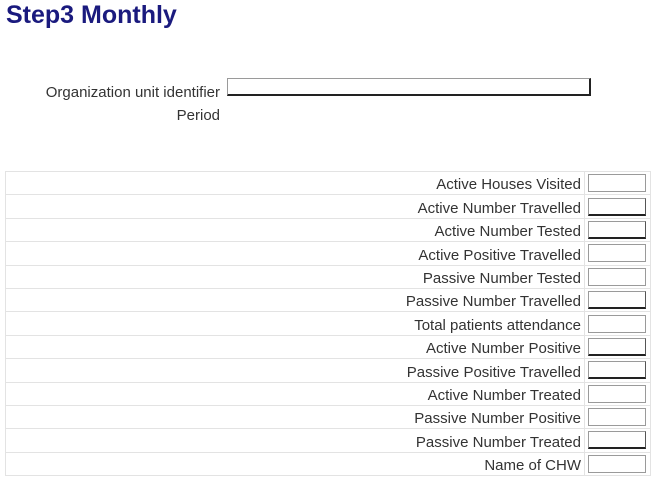 Image resolution: width=657 pixels, height=484 pixels. I want to click on table-row: Total patients attendance, so click(328, 323).